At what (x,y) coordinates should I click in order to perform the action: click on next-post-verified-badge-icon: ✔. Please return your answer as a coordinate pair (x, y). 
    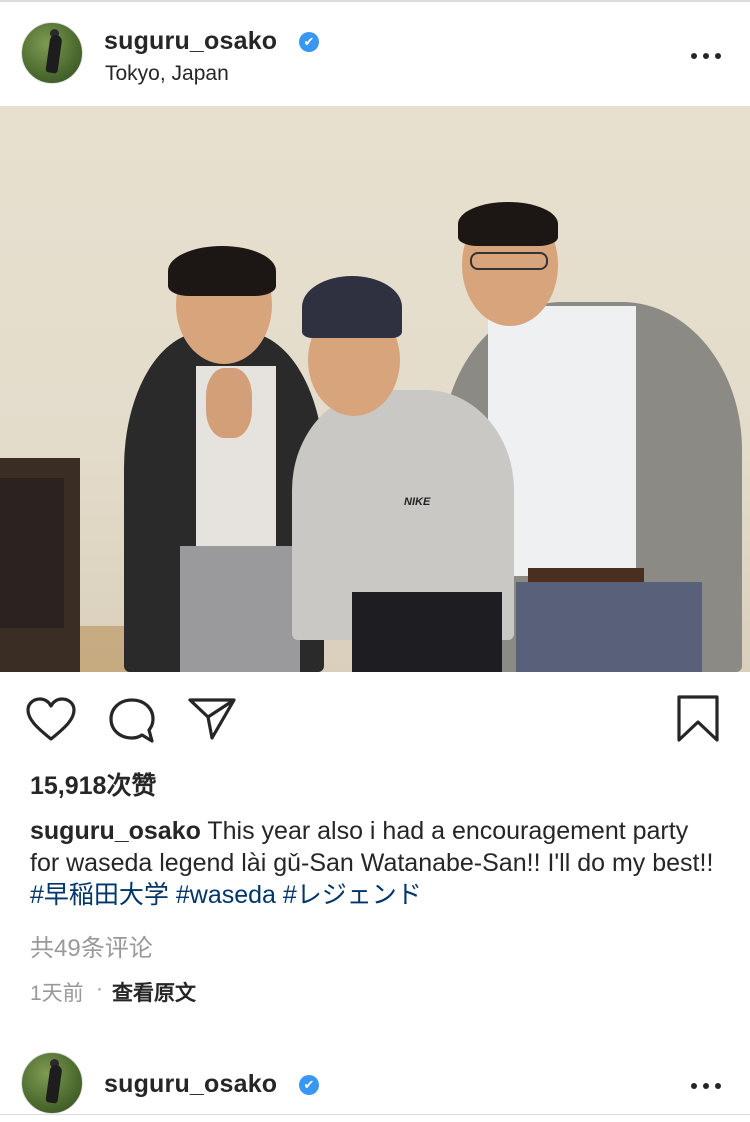
    Looking at the image, I should click on (309, 1085).